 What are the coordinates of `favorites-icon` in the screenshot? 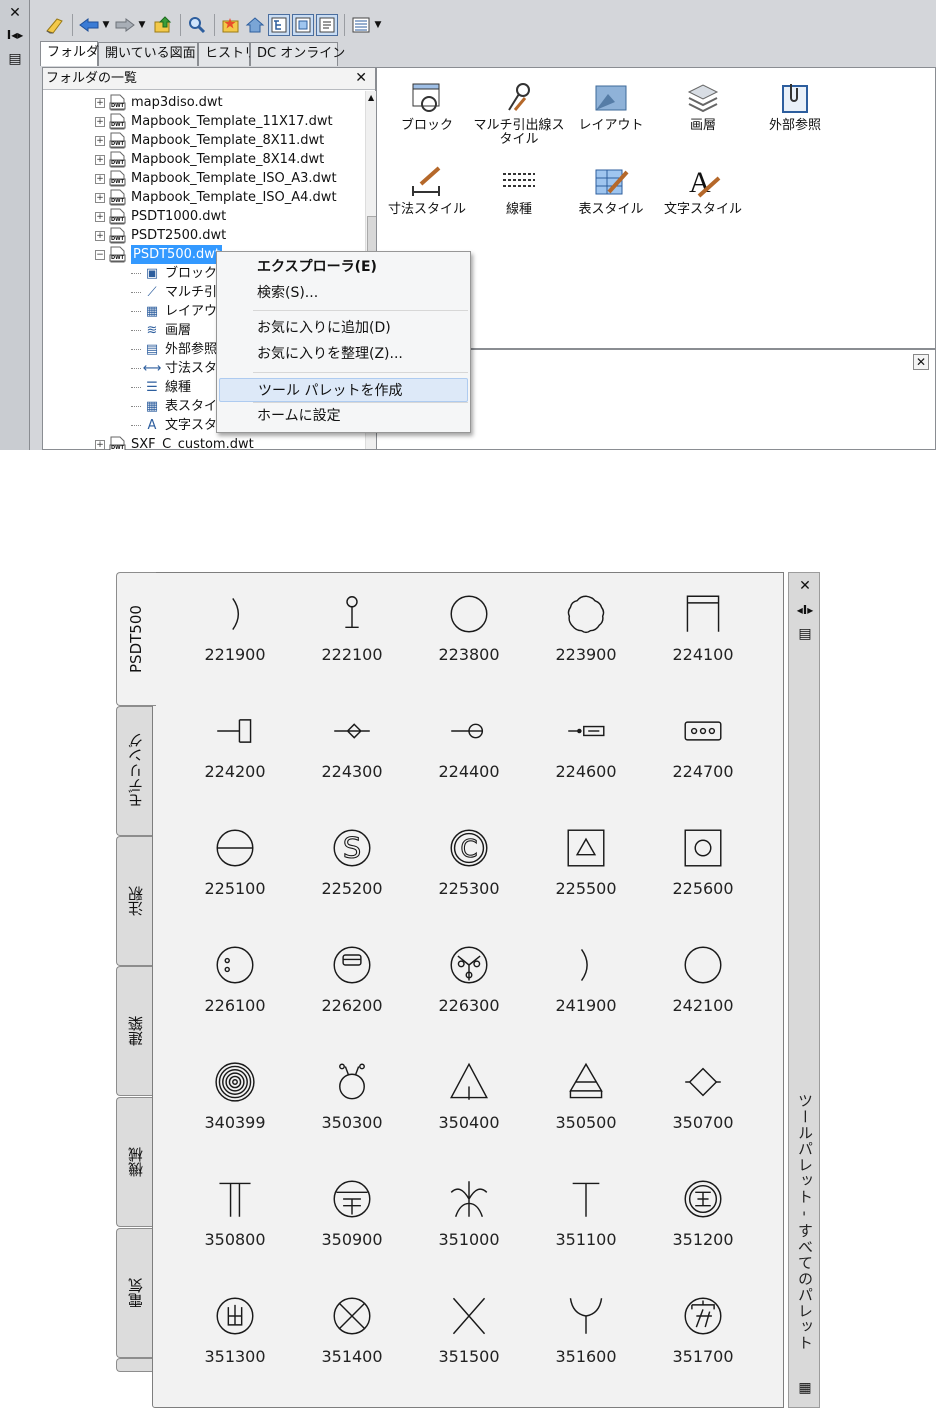 It's located at (231, 25).